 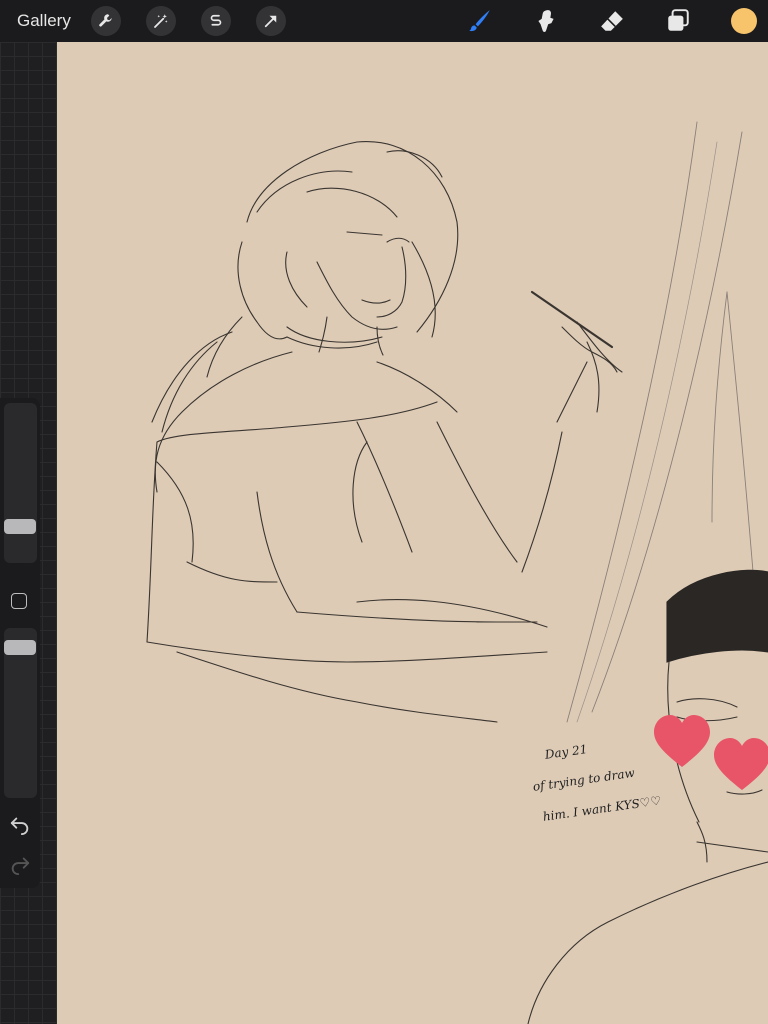 I want to click on undo-arrow-icon, so click(x=19, y=826).